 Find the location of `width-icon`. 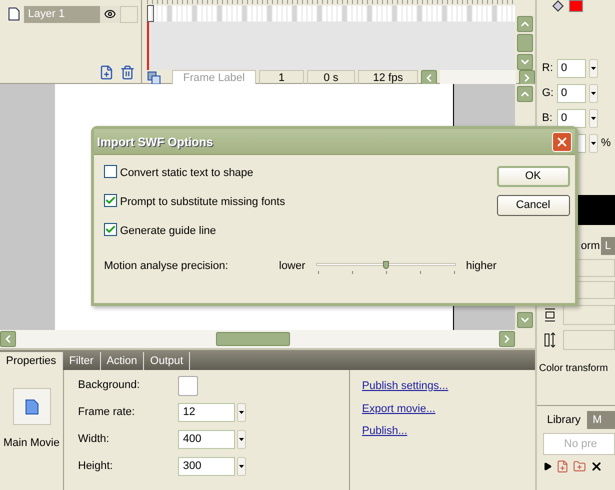

width-icon is located at coordinates (550, 340).